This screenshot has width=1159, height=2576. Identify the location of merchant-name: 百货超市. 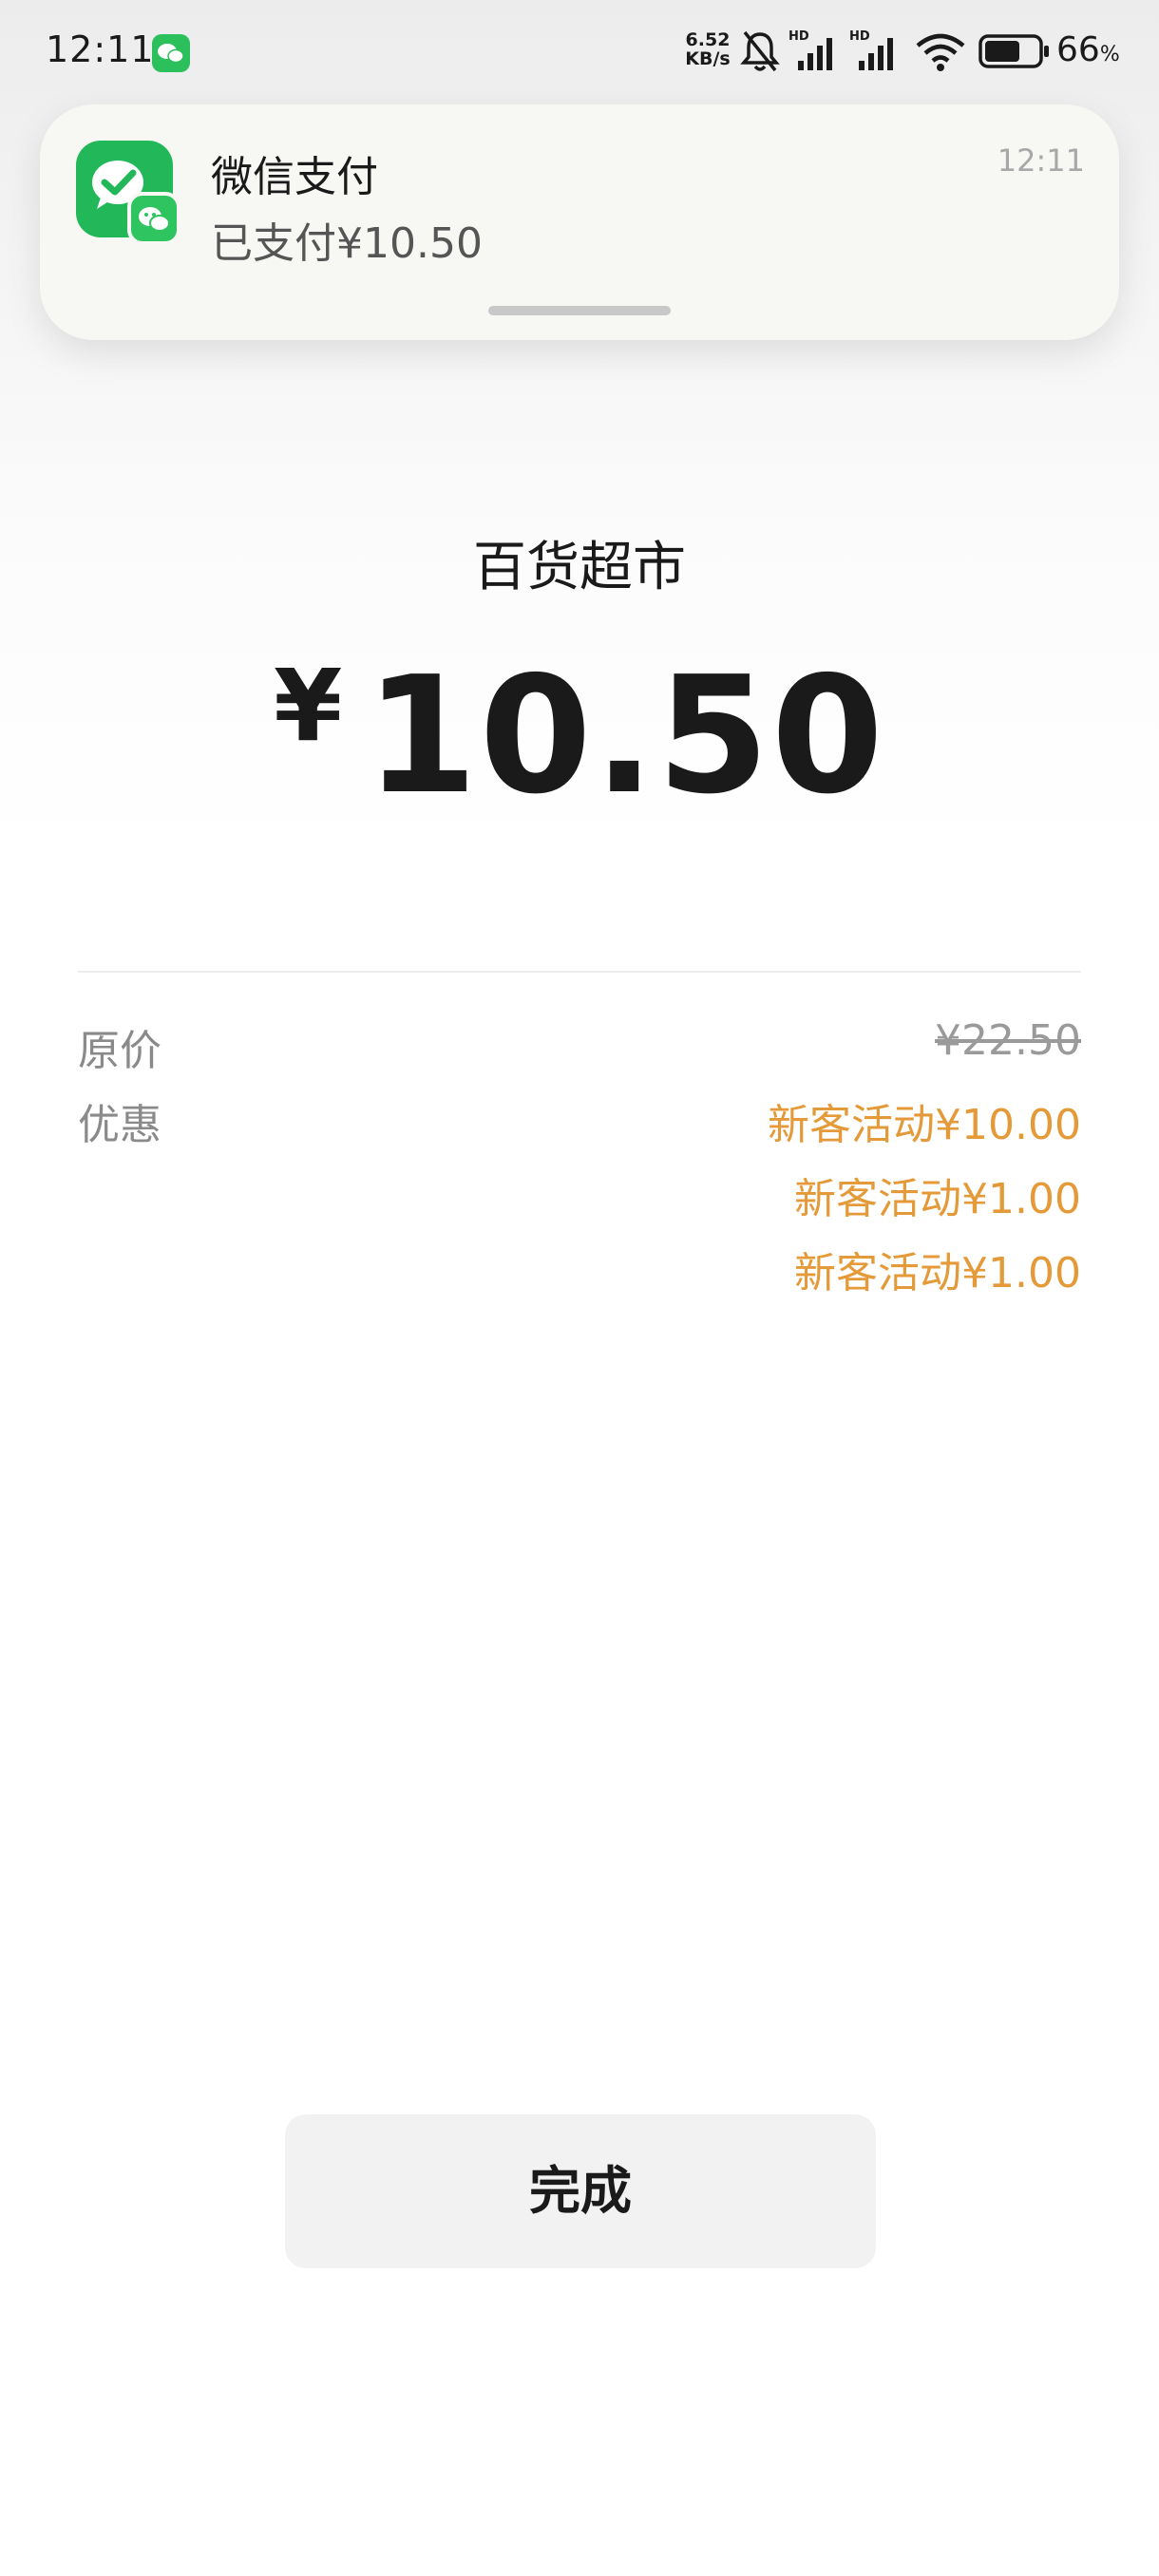
(579, 567).